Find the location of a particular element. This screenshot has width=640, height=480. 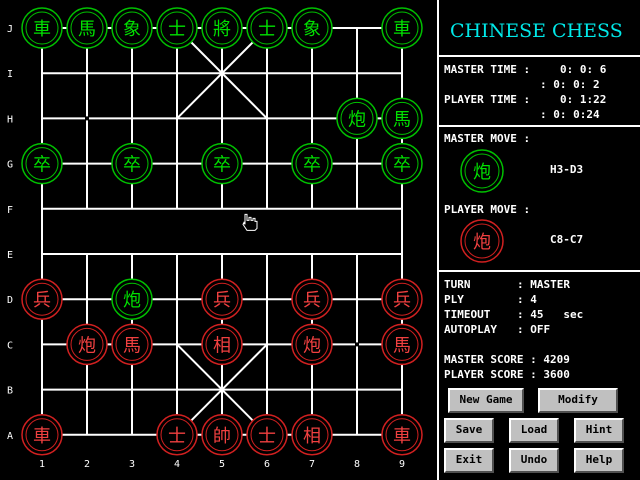

new-game-button: New Game is located at coordinates (486, 400).